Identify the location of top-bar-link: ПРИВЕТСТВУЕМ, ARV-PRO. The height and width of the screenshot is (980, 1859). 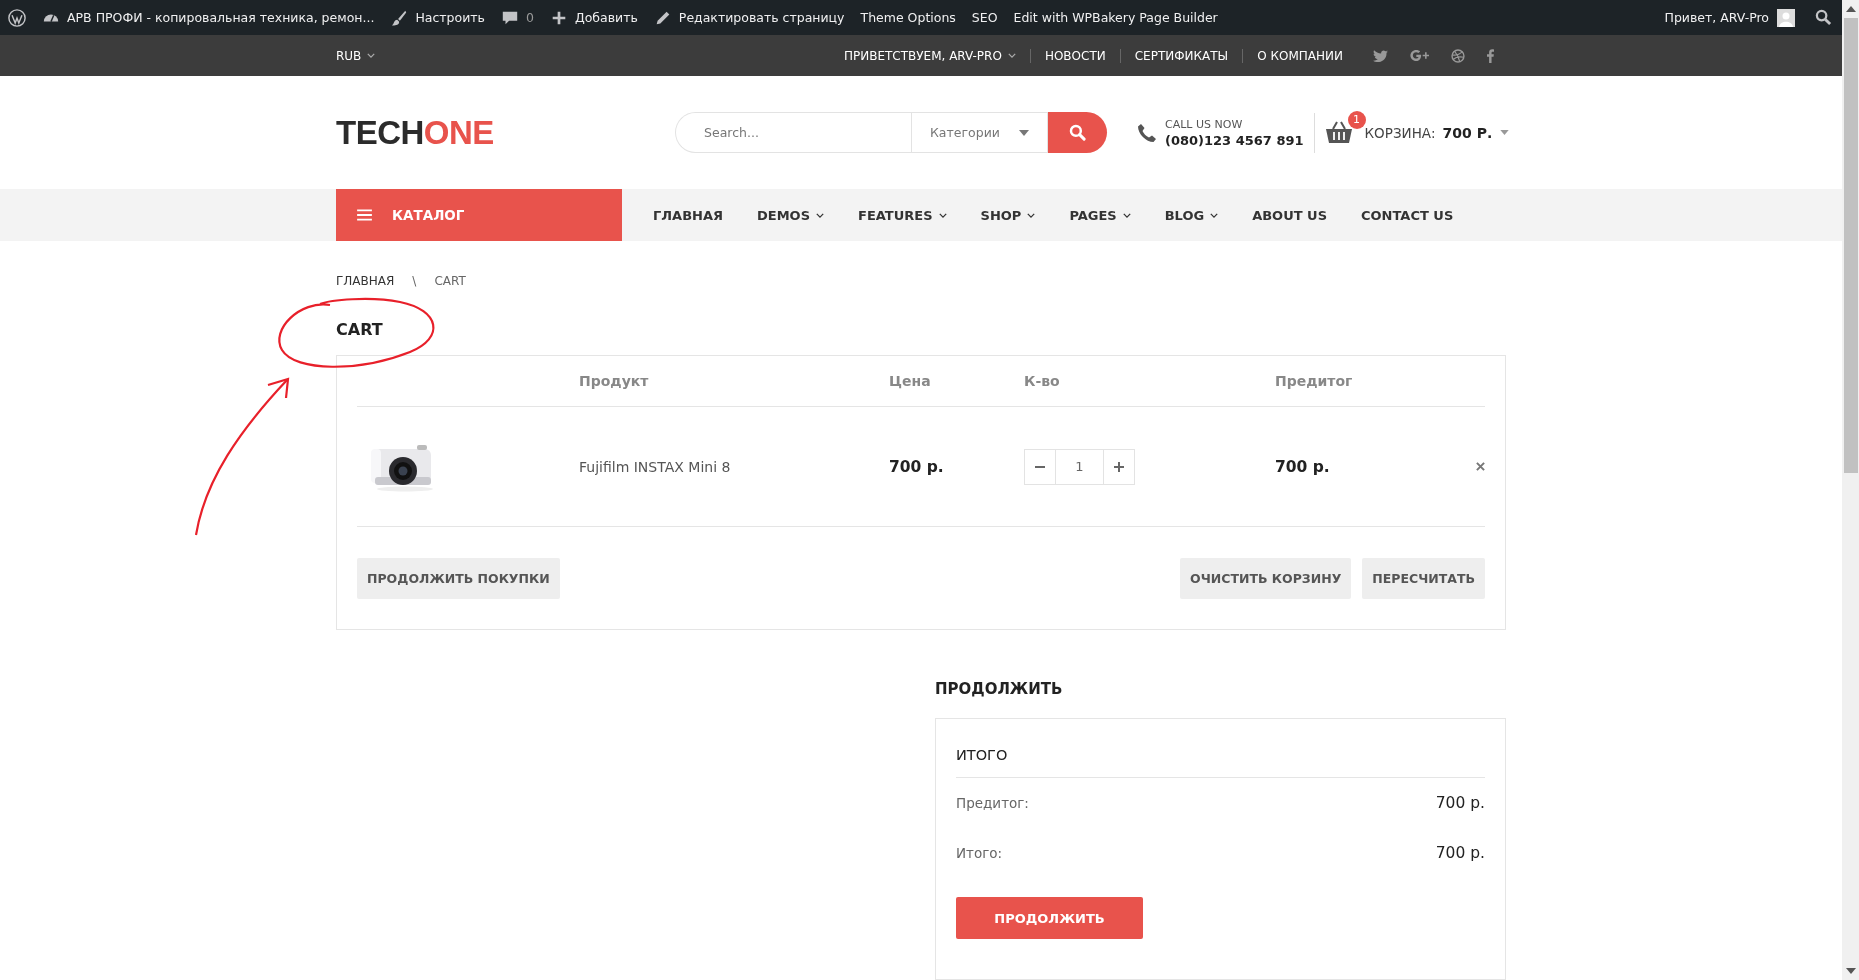
(929, 55).